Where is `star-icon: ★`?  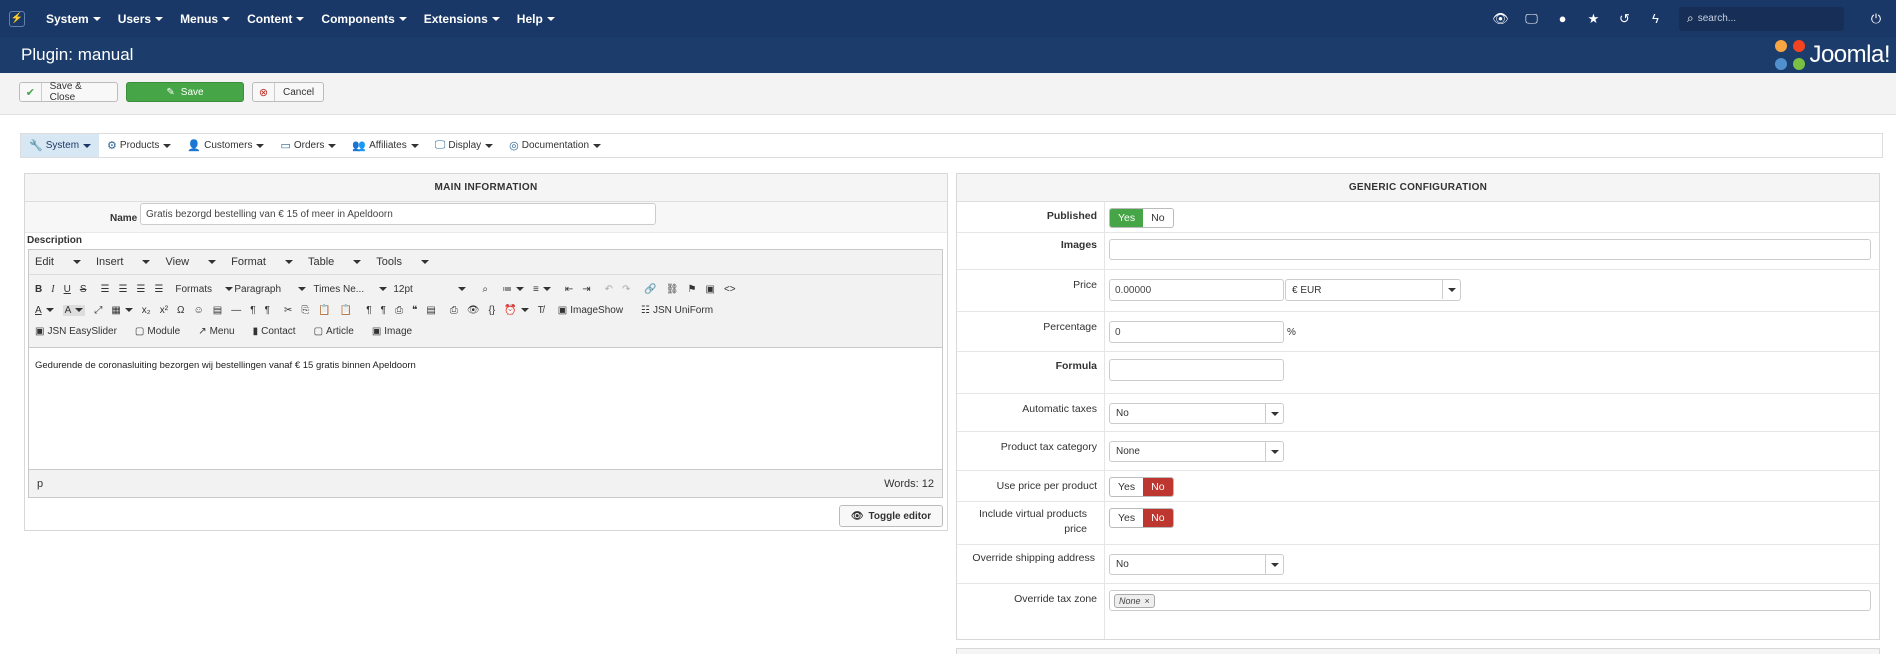 star-icon: ★ is located at coordinates (1593, 19).